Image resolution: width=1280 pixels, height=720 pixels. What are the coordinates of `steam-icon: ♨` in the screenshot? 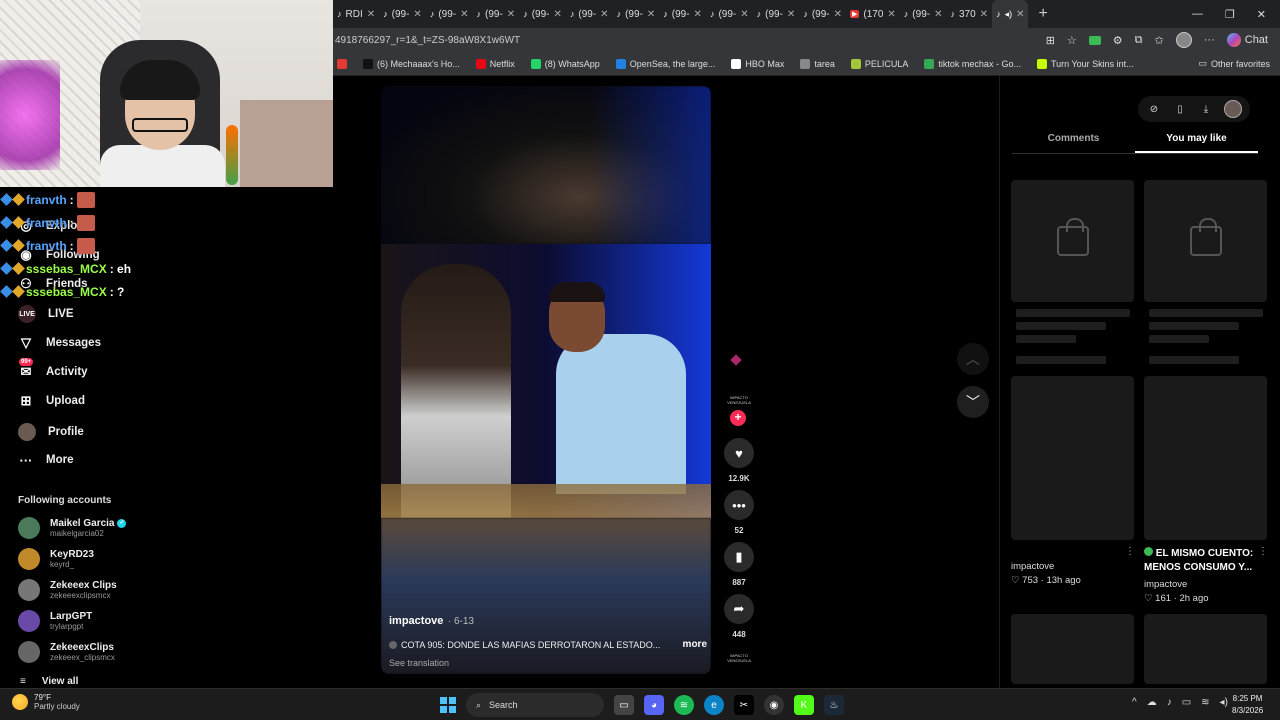 It's located at (834, 705).